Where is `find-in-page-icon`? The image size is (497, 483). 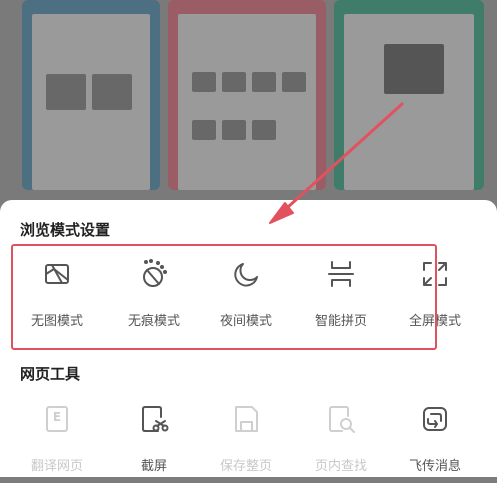 find-in-page-icon is located at coordinates (341, 419).